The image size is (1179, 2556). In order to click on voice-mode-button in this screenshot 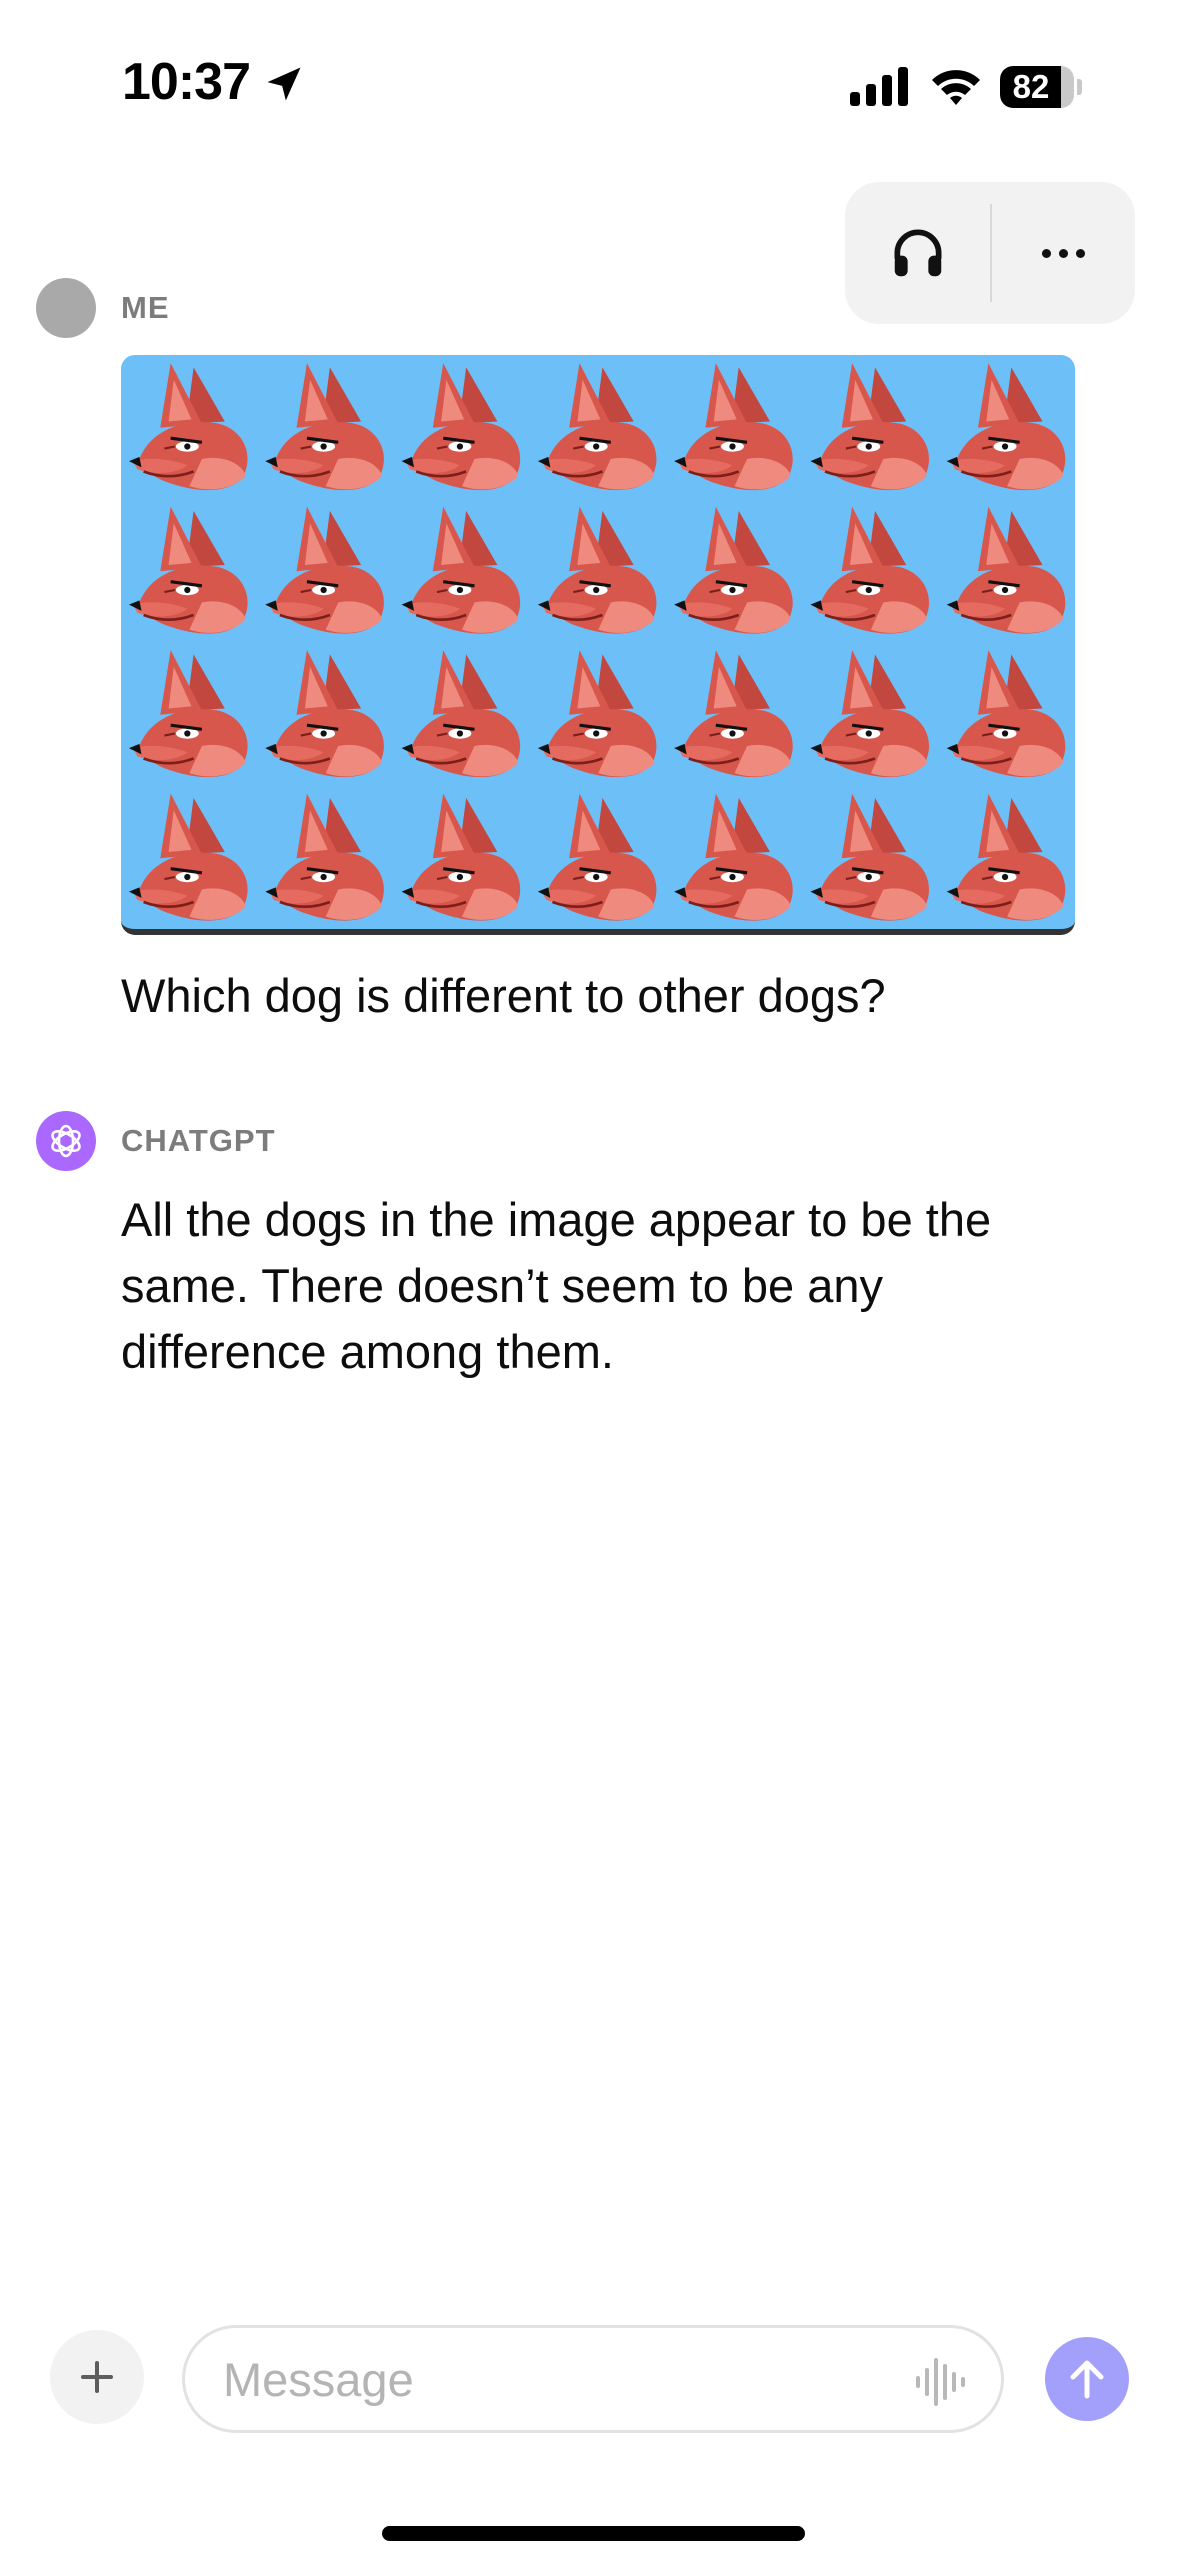, I will do `click(917, 253)`.